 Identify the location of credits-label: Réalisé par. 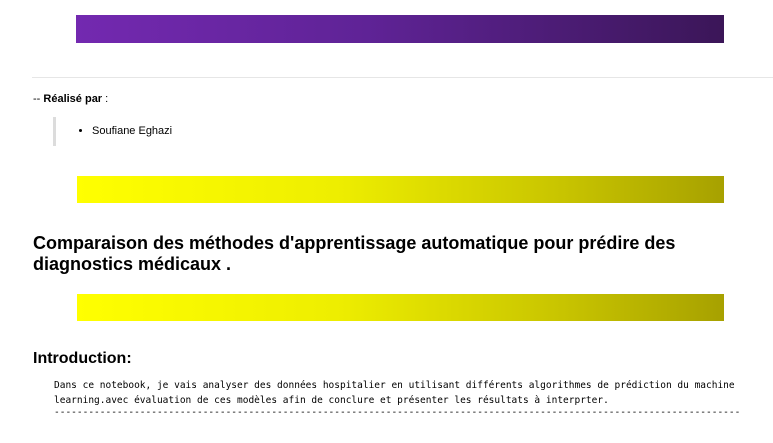
(73, 99).